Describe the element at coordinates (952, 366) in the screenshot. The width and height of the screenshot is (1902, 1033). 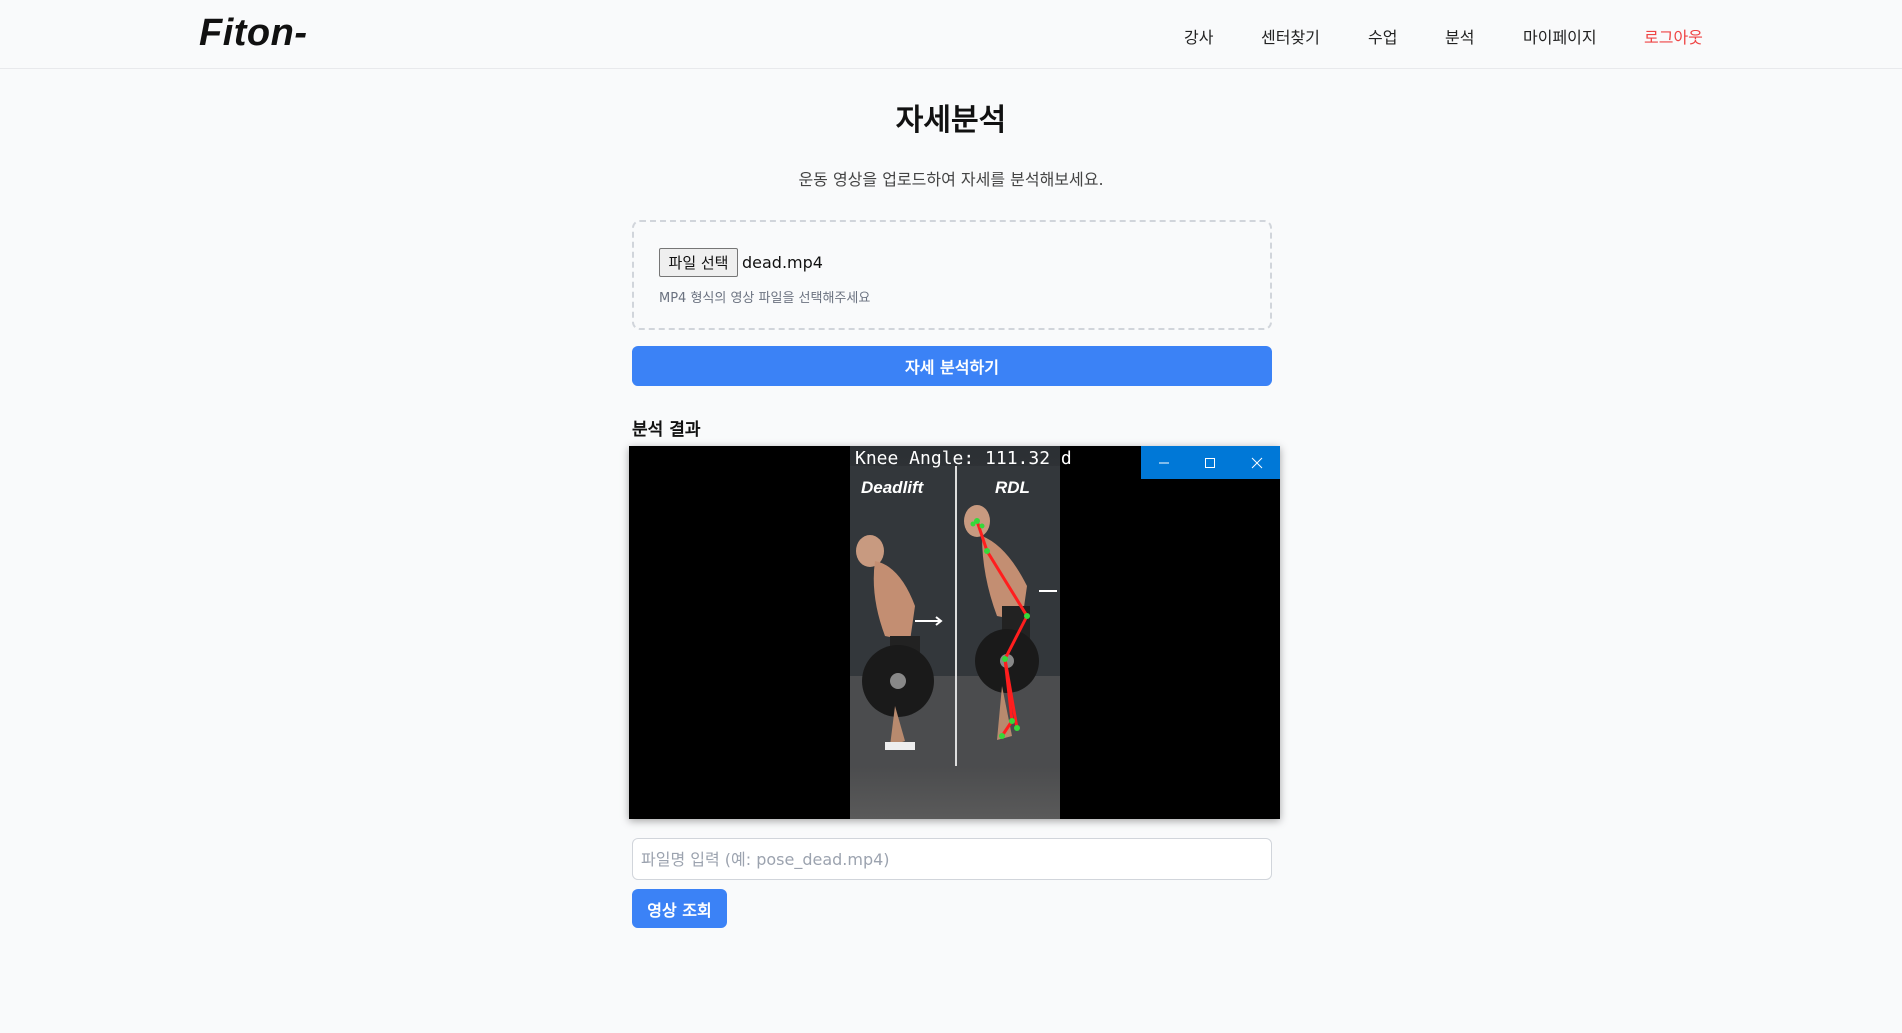
I see `analyze-posture-button: 자세 분석하기` at that location.